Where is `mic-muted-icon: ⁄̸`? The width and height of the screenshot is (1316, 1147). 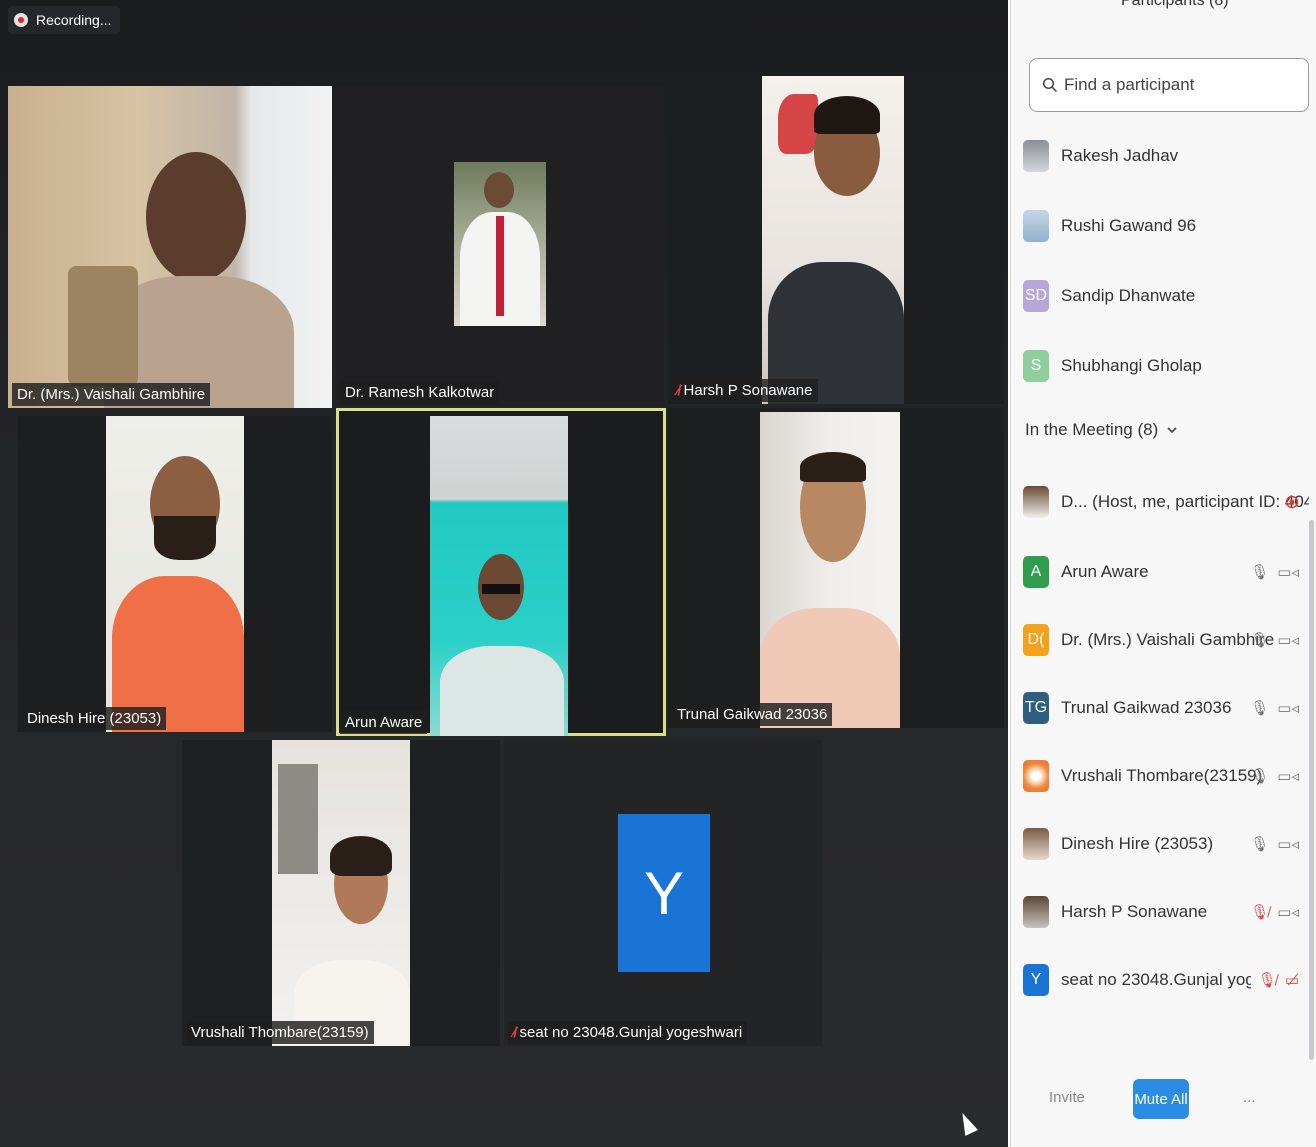 mic-muted-icon: ⁄̸ is located at coordinates (514, 1032).